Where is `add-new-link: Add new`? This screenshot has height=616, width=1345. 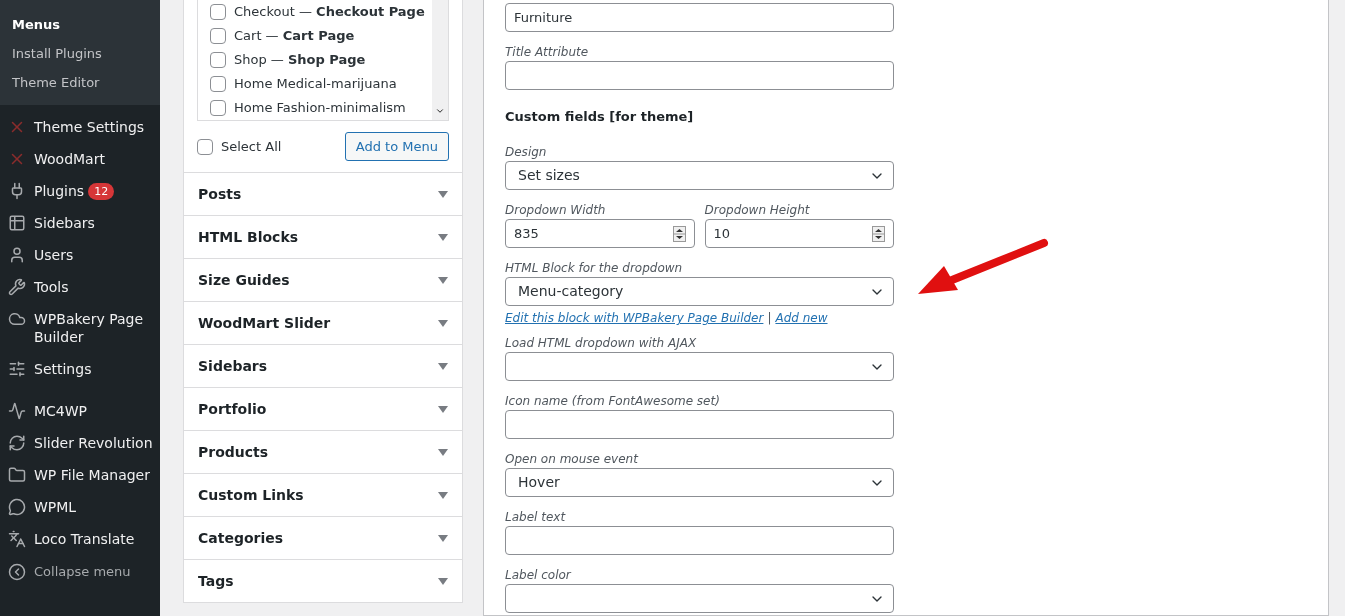
add-new-link: Add new is located at coordinates (801, 318).